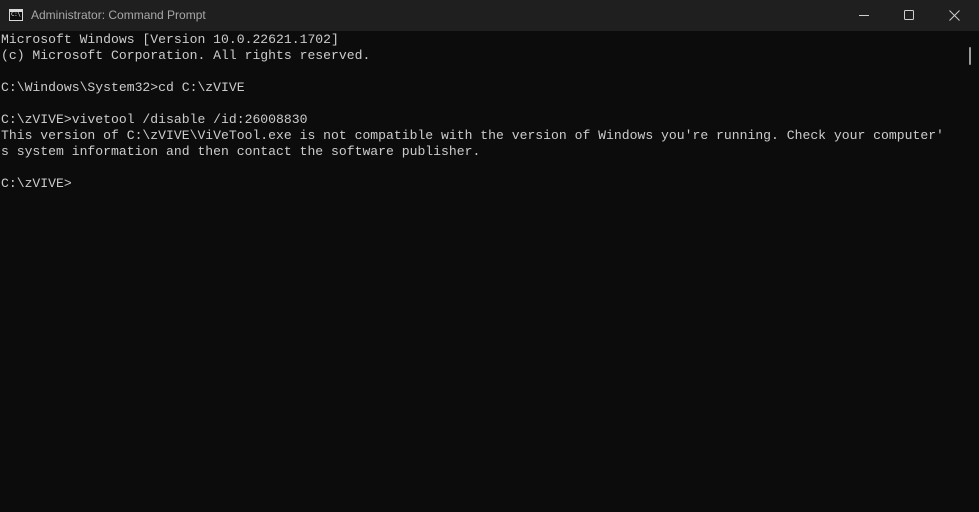  What do you see at coordinates (123, 87) in the screenshot?
I see `console-line: C:\Windows\System32>cd C:\zVIVE` at bounding box center [123, 87].